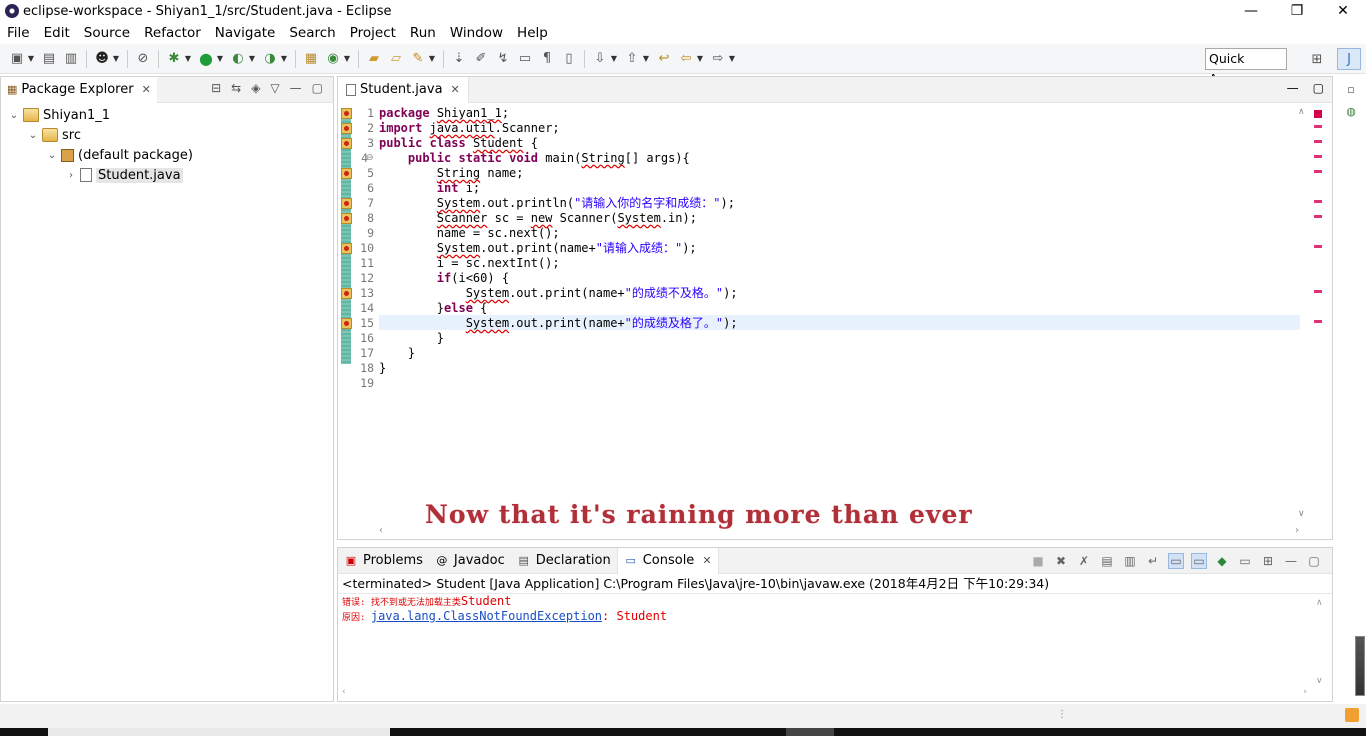 The image size is (1366, 736). Describe the element at coordinates (1317, 59) in the screenshot. I see `open-perspective-icon: ⊞` at that location.